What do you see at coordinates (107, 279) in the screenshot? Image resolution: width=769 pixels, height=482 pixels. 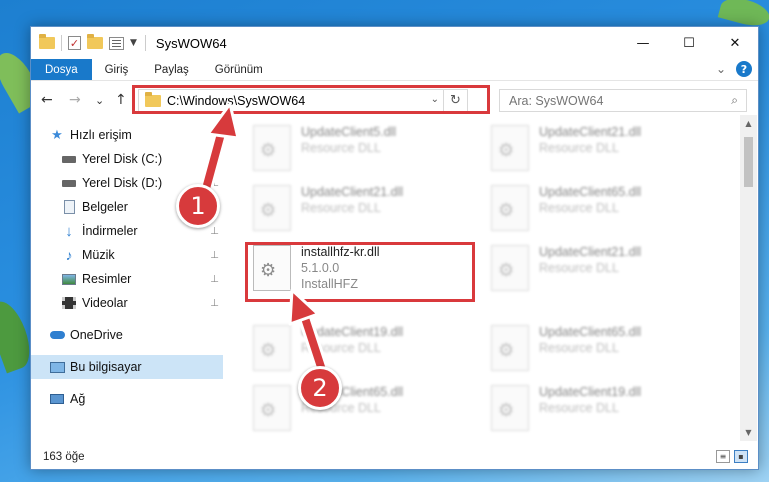 I see `sidebar-item-label: Resimler` at bounding box center [107, 279].